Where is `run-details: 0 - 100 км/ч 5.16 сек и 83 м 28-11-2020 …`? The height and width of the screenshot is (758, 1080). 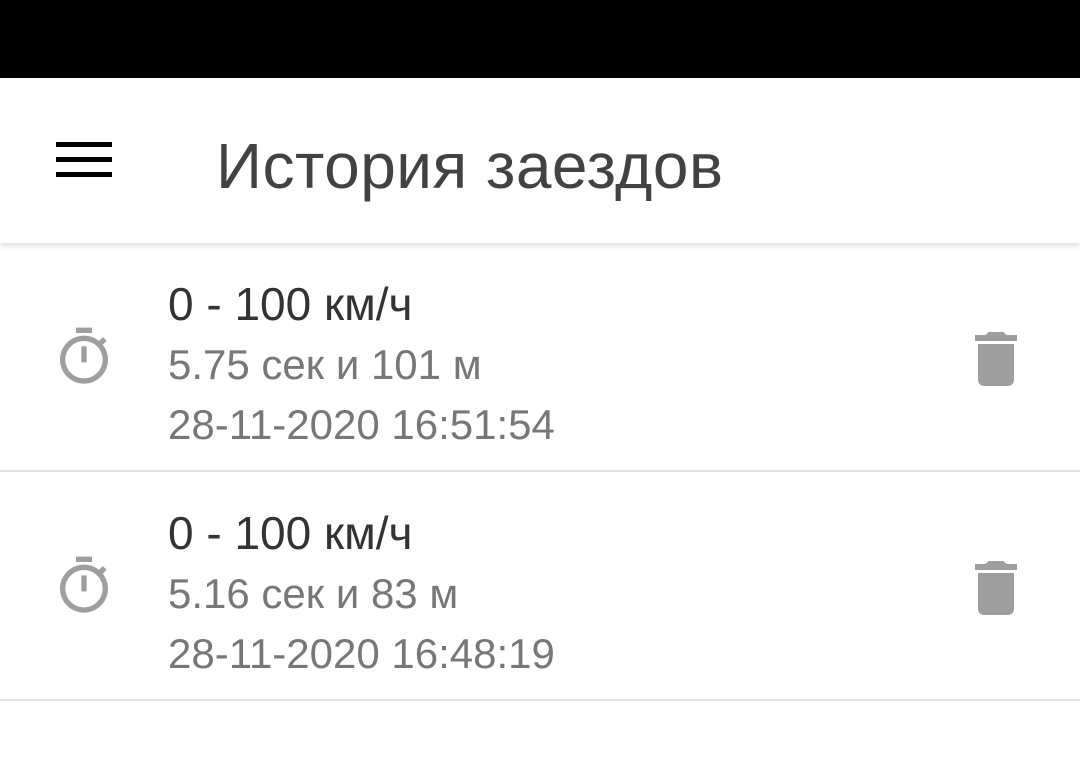 run-details: 0 - 100 км/ч 5.16 сек и 83 м 28-11-2020 … is located at coordinates (361, 593).